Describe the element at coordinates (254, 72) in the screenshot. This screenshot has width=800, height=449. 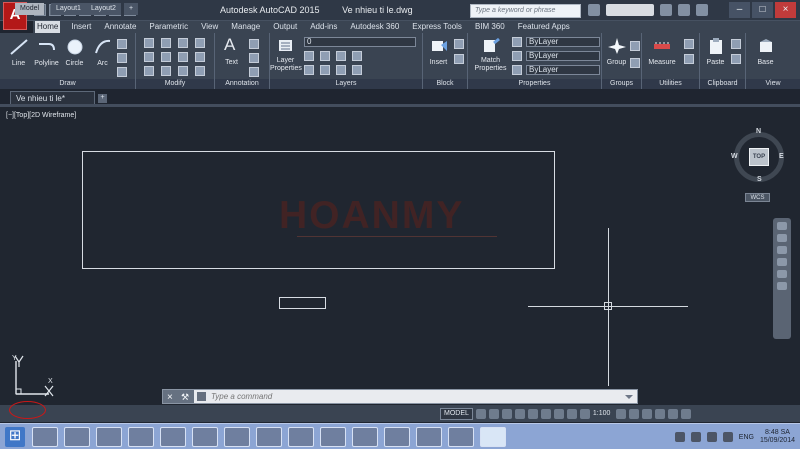
I see `table-icon` at that location.